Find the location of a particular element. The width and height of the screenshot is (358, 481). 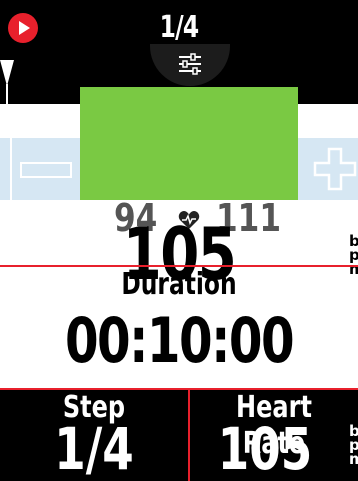

plus-icon is located at coordinates (335, 169).